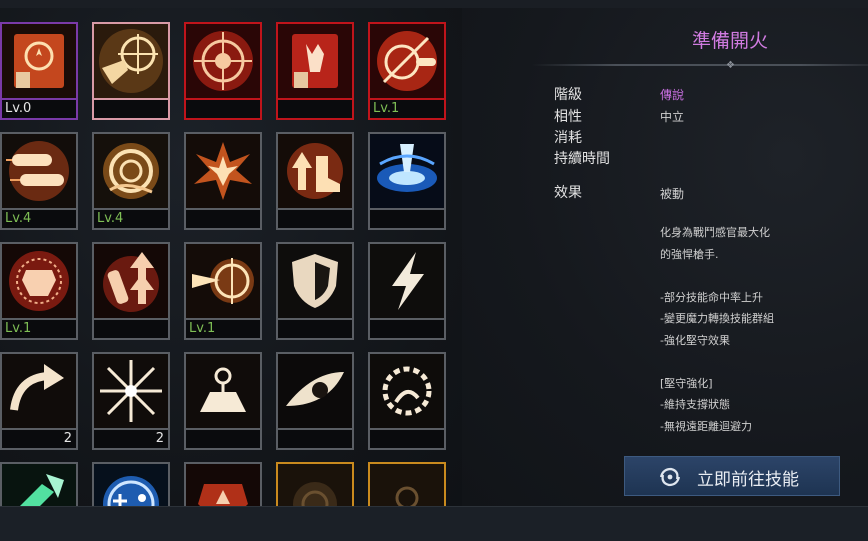 This screenshot has height=541, width=868. I want to click on curved-arrow-icon, so click(39, 391).